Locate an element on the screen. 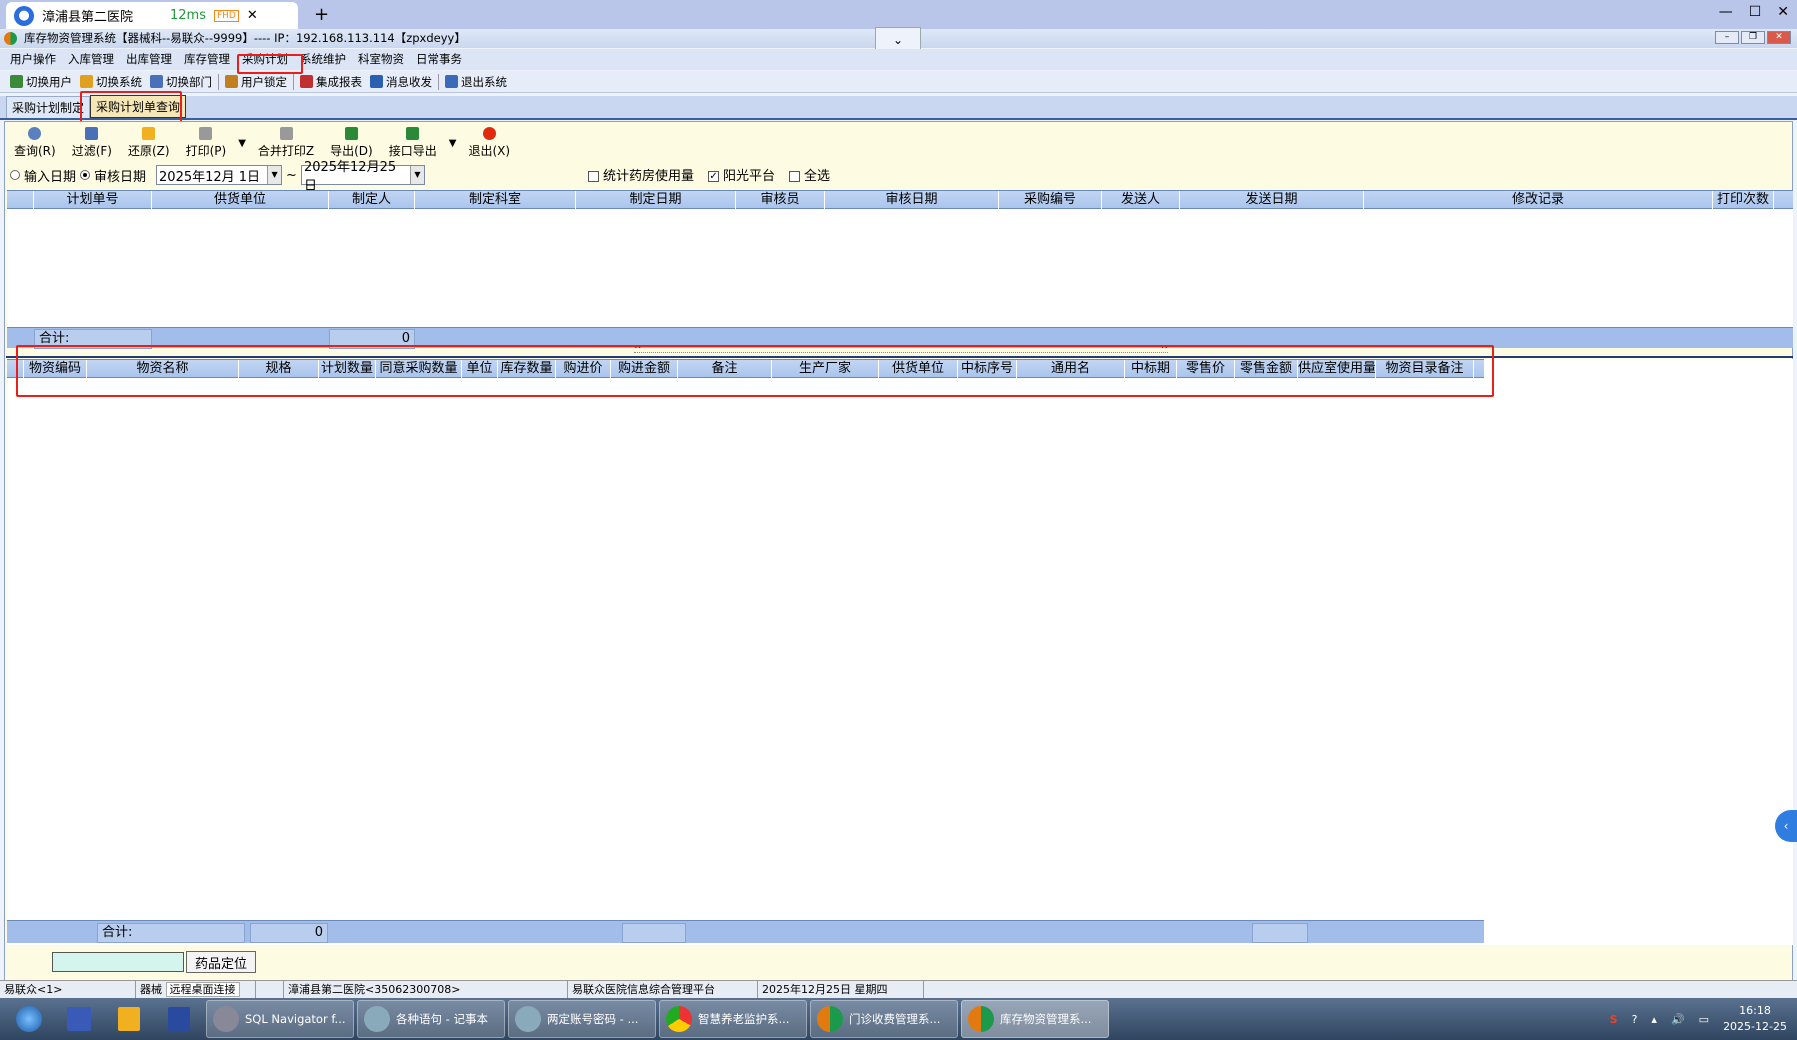  export-dropdown-icon: ▼ is located at coordinates (453, 149).